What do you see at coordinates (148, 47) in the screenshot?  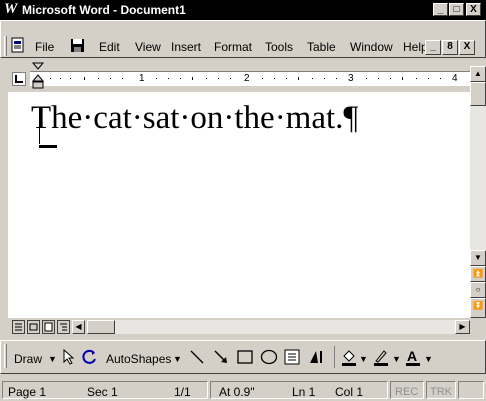 I see `menu-view: View` at bounding box center [148, 47].